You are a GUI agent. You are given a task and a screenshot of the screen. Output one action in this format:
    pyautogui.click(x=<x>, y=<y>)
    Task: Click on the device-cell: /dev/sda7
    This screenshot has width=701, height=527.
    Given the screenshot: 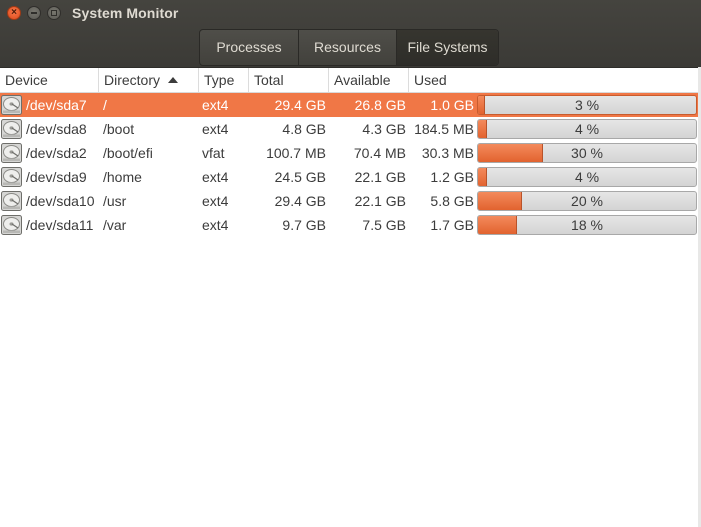 What is the action you would take?
    pyautogui.click(x=56, y=105)
    